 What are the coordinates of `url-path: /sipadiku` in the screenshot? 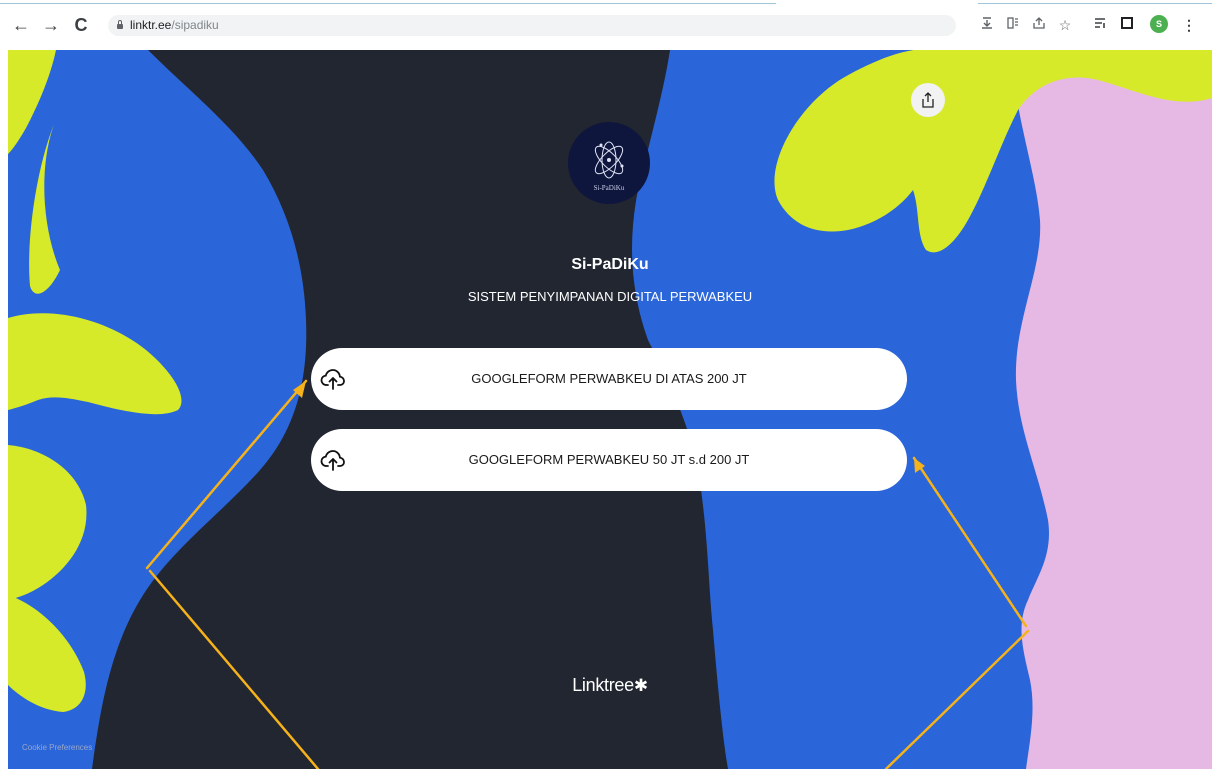 It's located at (195, 25).